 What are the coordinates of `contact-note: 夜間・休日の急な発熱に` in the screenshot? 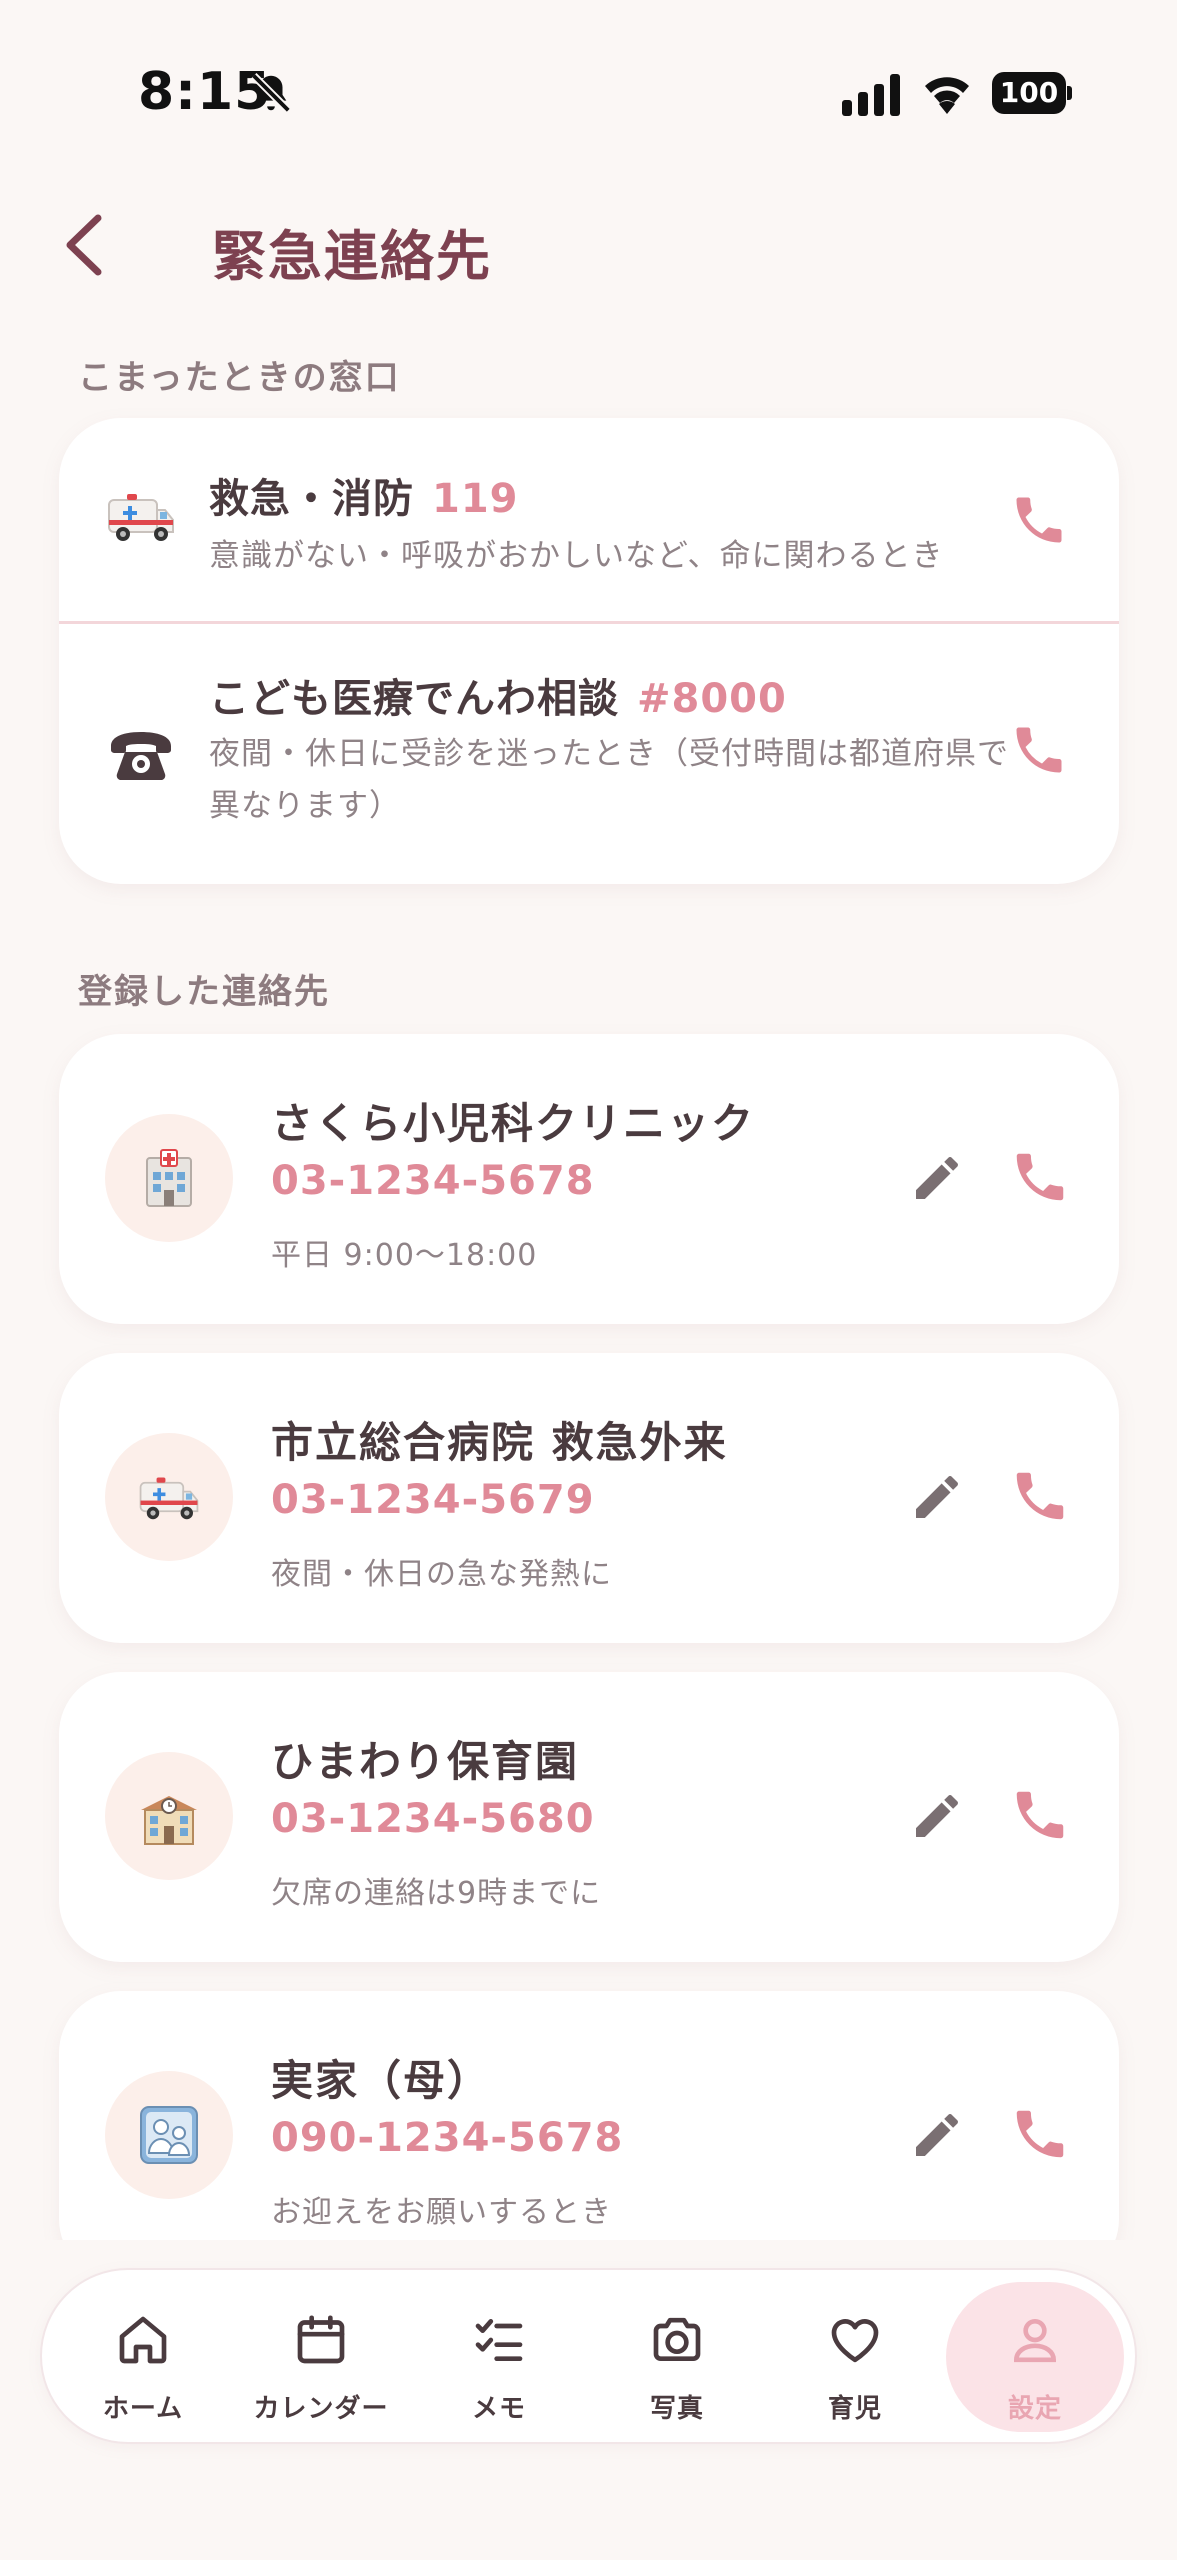 It's located at (441, 1574).